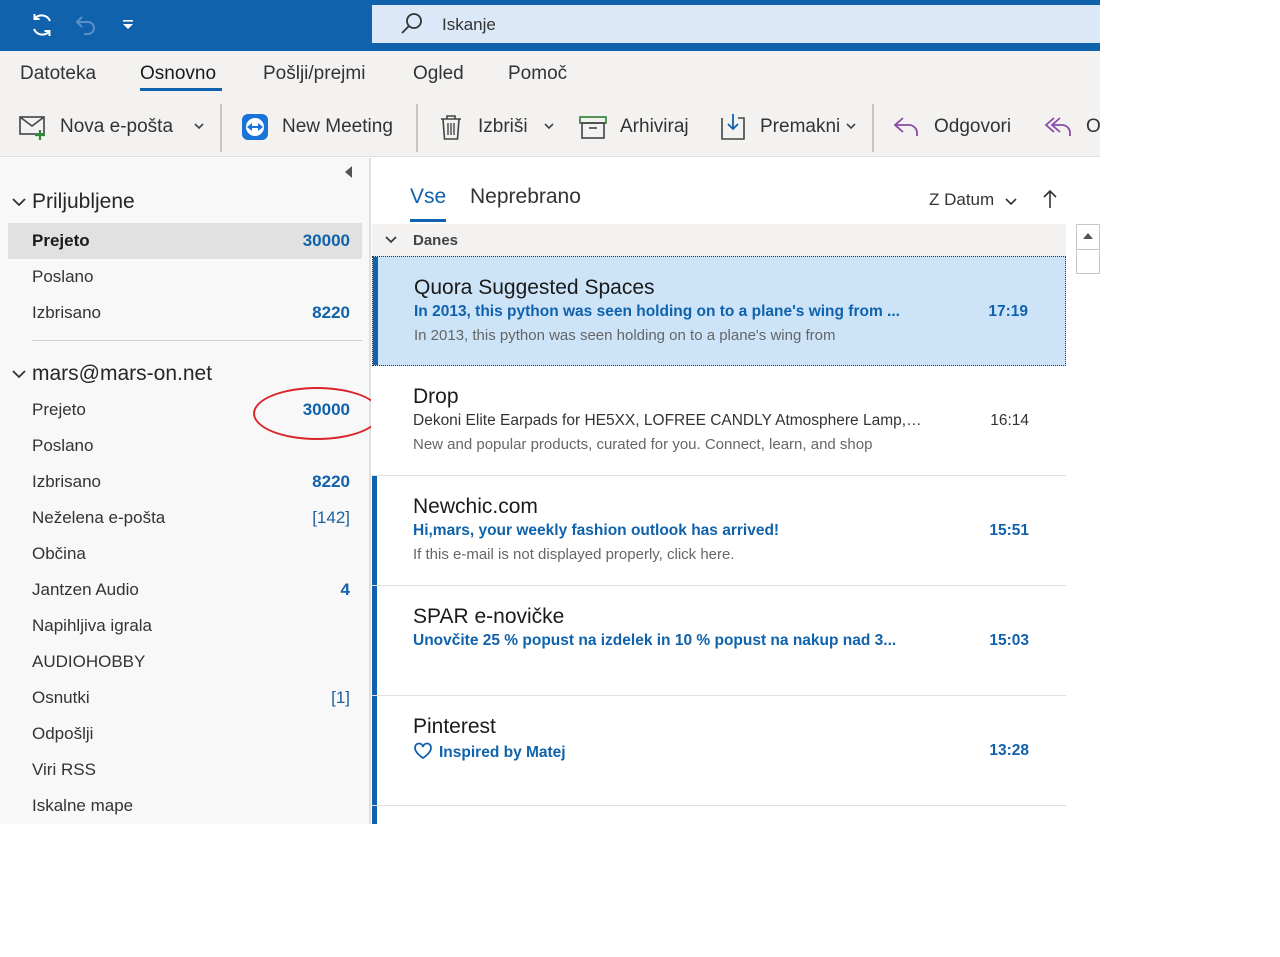 The image size is (1280, 957). I want to click on sort-by-date: Z Datum, so click(961, 200).